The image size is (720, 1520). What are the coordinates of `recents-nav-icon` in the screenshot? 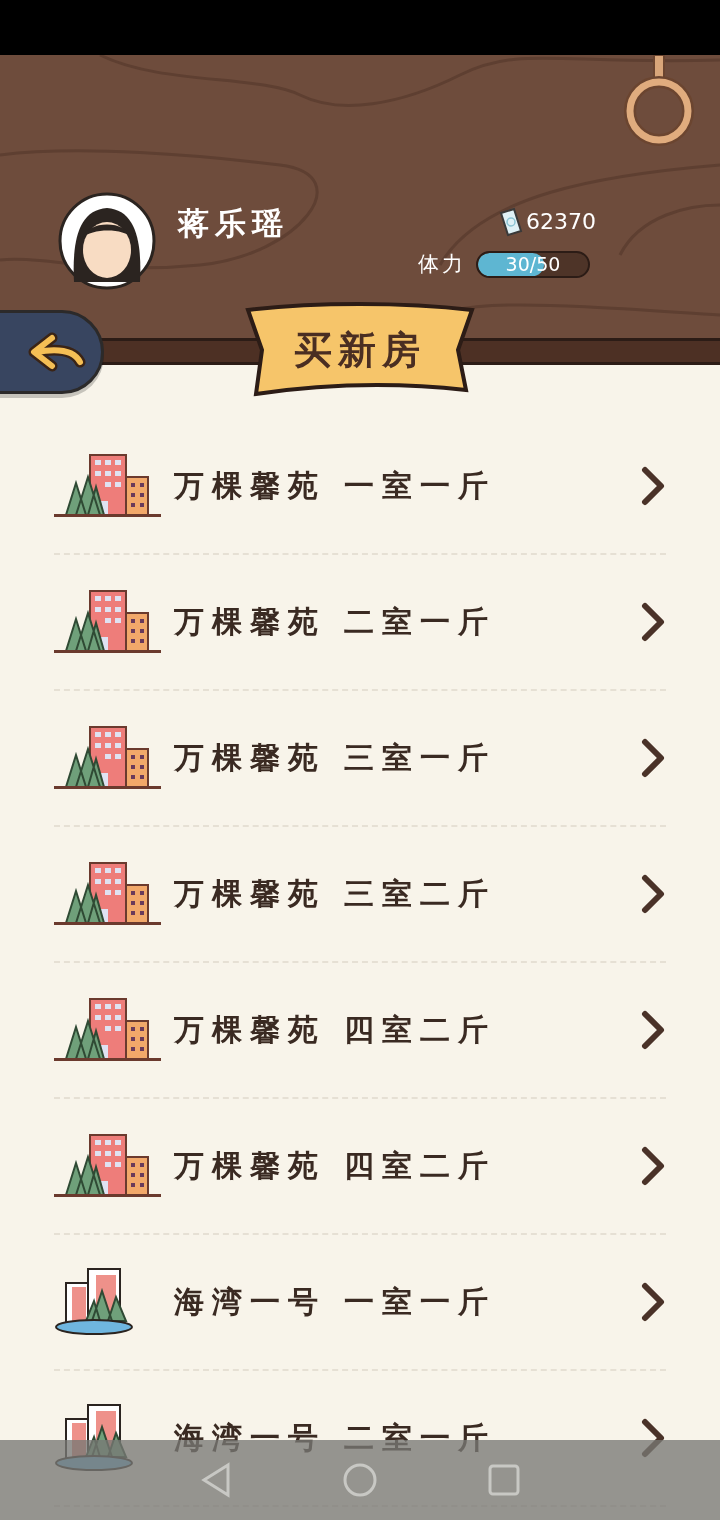 It's located at (504, 1480).